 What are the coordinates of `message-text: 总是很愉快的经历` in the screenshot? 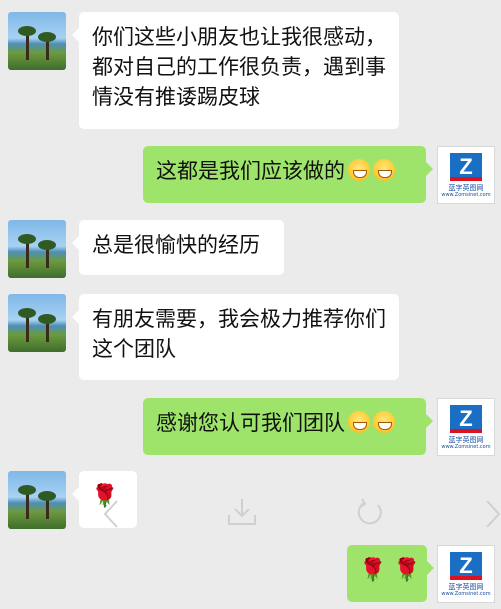 It's located at (176, 245).